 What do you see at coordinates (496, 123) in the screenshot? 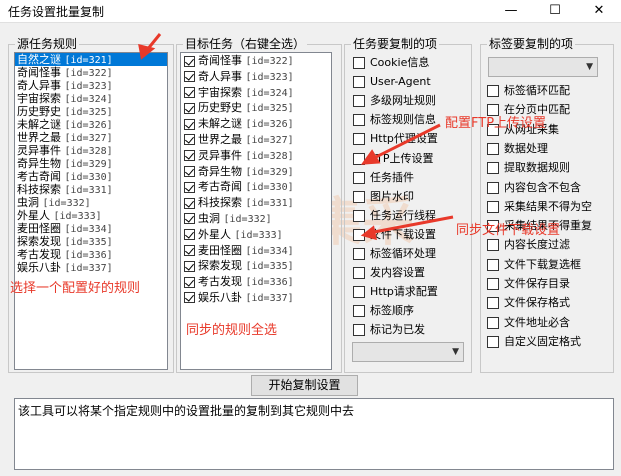
I see `annotation-ftp: 配置FTP上传设置` at bounding box center [496, 123].